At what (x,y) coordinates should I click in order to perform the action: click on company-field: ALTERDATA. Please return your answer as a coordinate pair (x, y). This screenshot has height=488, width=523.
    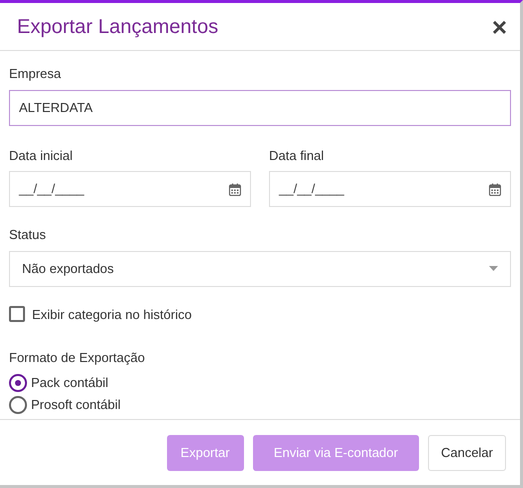
    Looking at the image, I should click on (260, 108).